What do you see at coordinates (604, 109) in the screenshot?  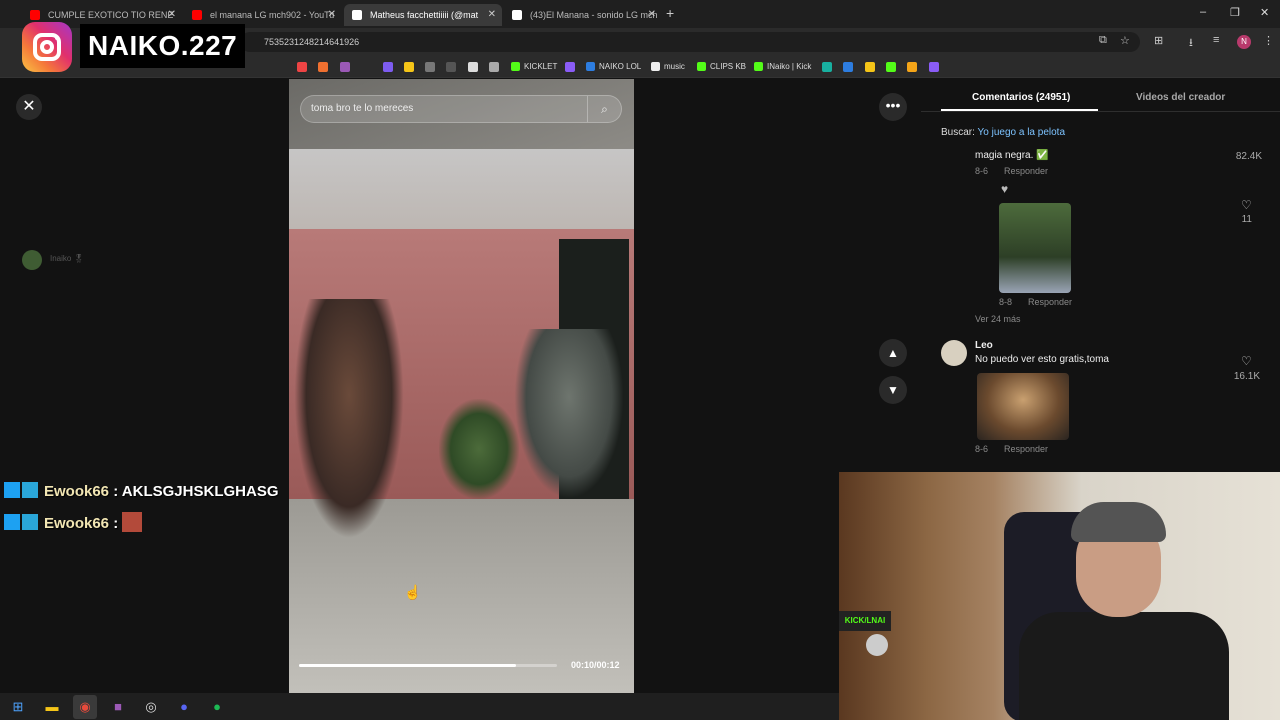 I see `search-icon: ⌕` at bounding box center [604, 109].